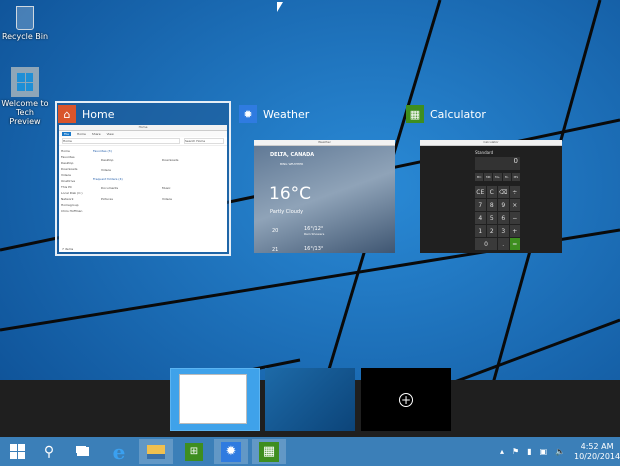 The image size is (620, 466). What do you see at coordinates (480, 231) in the screenshot?
I see `calc-key: 1` at bounding box center [480, 231].